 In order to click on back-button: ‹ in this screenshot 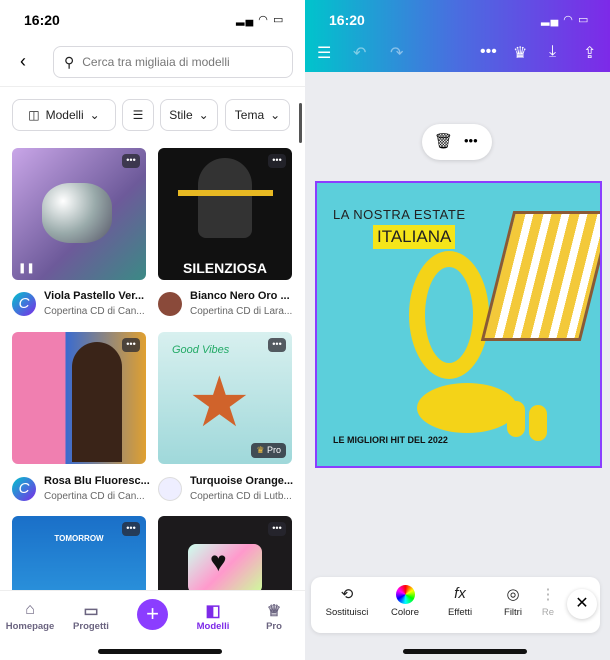, I will do `click(23, 61)`.